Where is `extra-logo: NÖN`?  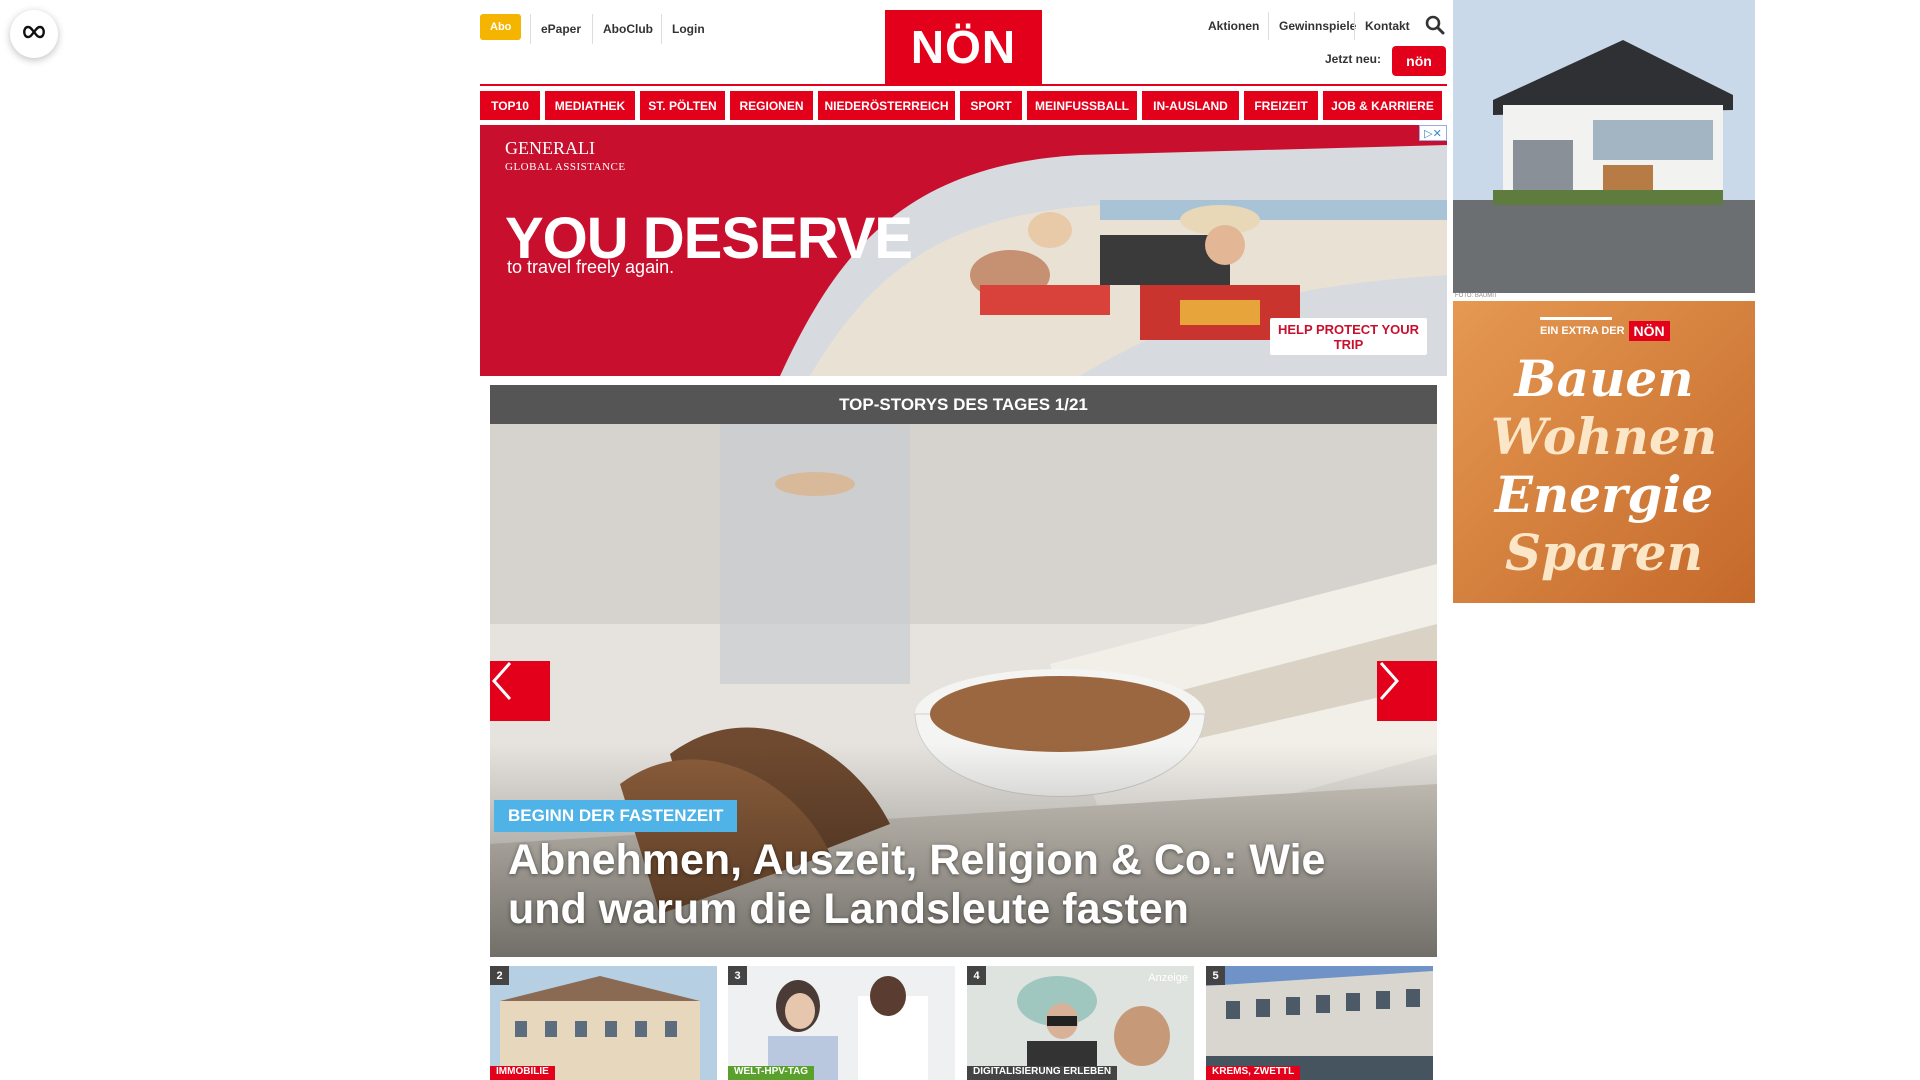
extra-logo: NÖN is located at coordinates (1649, 331).